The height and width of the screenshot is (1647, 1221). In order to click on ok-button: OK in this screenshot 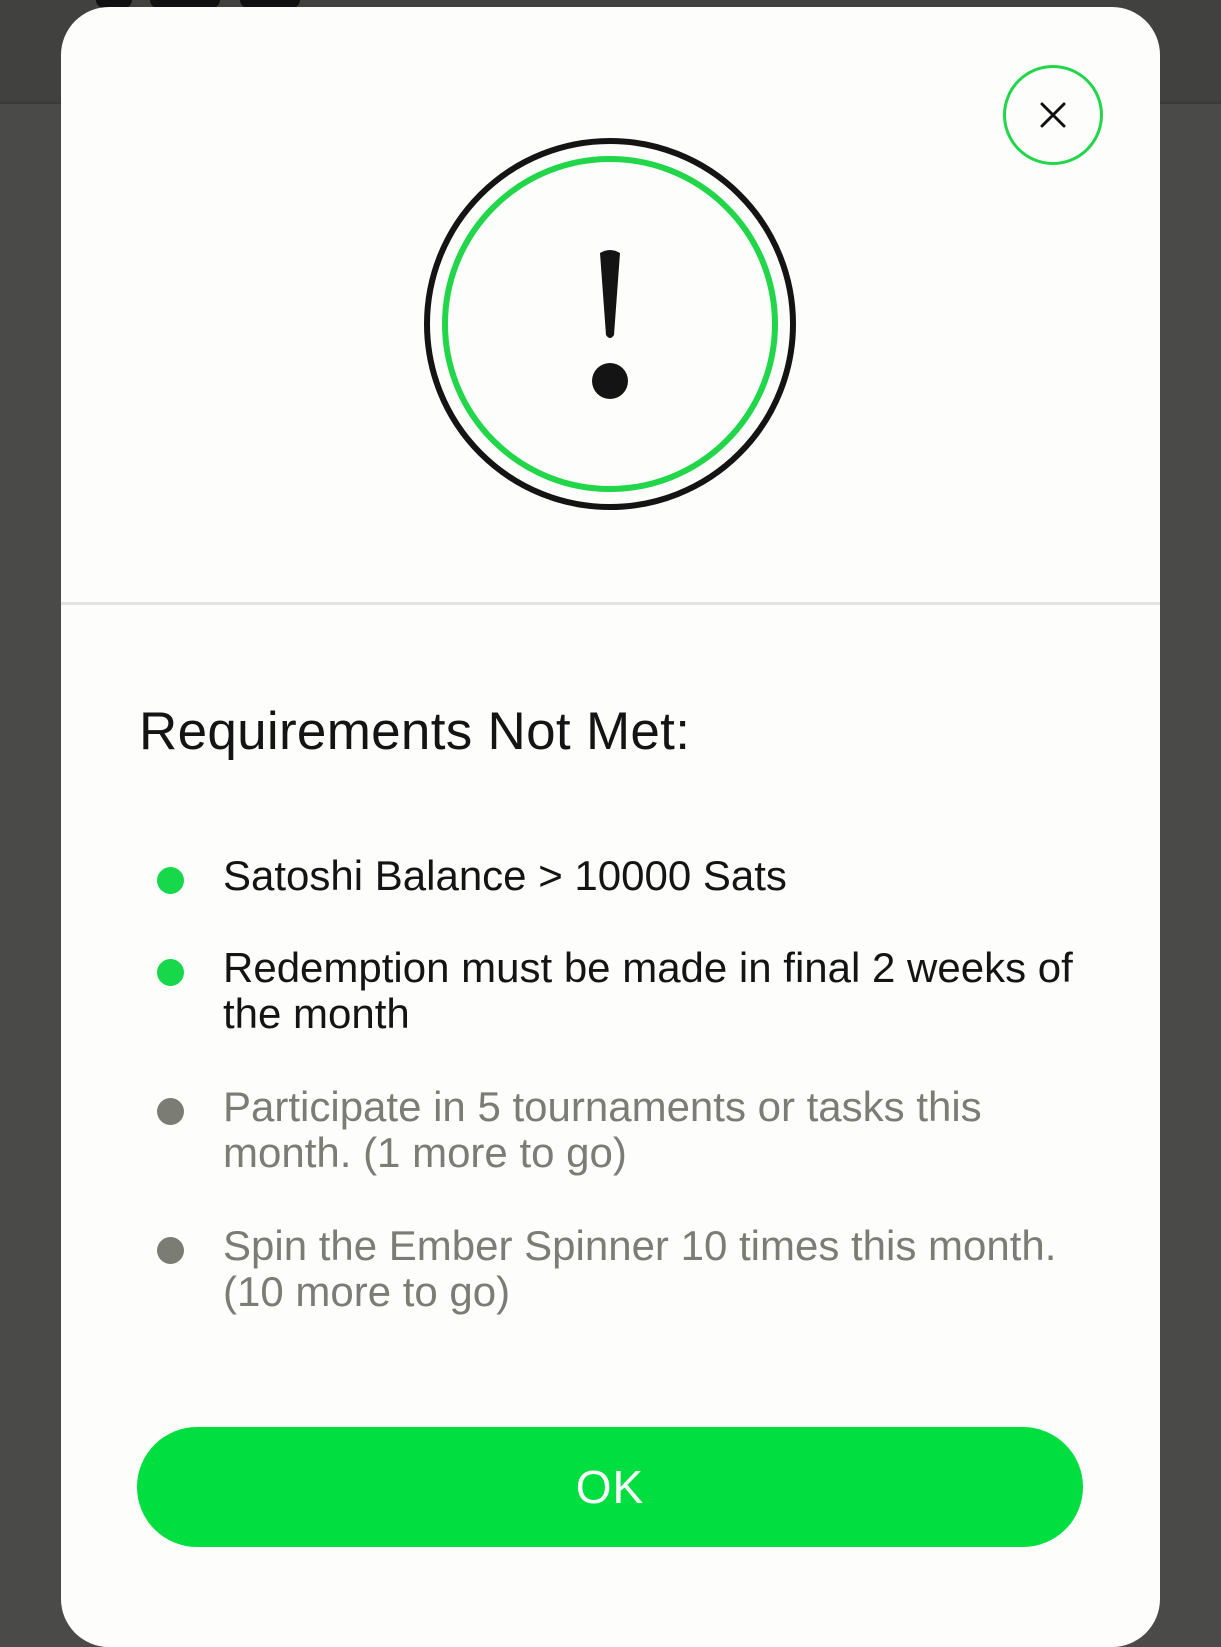, I will do `click(610, 1487)`.